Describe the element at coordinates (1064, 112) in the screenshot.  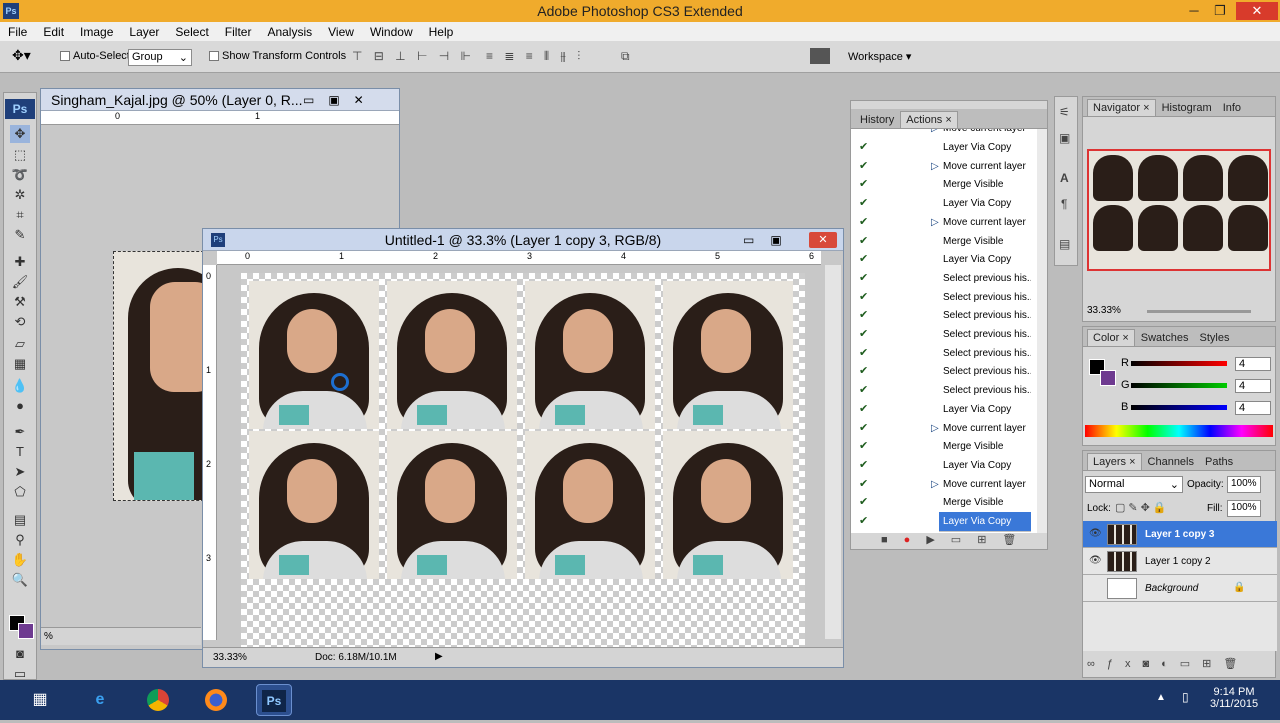
I see `brushes-icon: ⚟` at that location.